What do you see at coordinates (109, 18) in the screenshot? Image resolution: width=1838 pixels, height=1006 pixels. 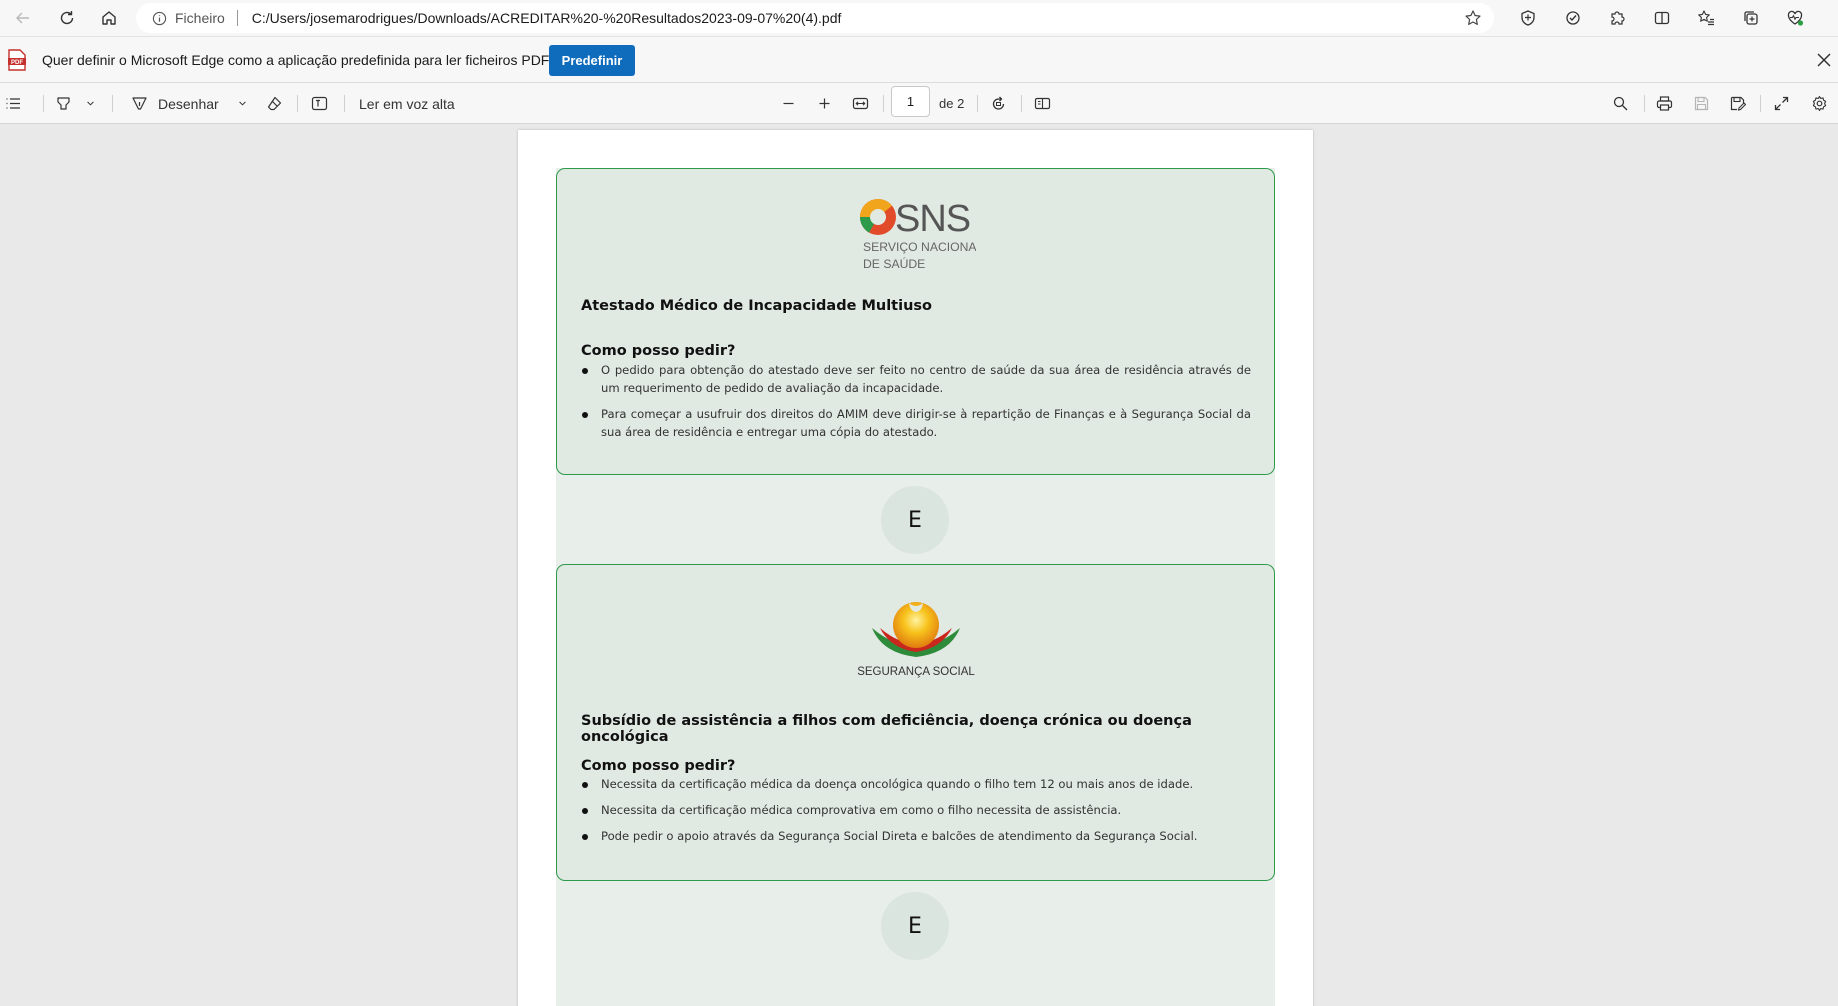 I see `home-button` at bounding box center [109, 18].